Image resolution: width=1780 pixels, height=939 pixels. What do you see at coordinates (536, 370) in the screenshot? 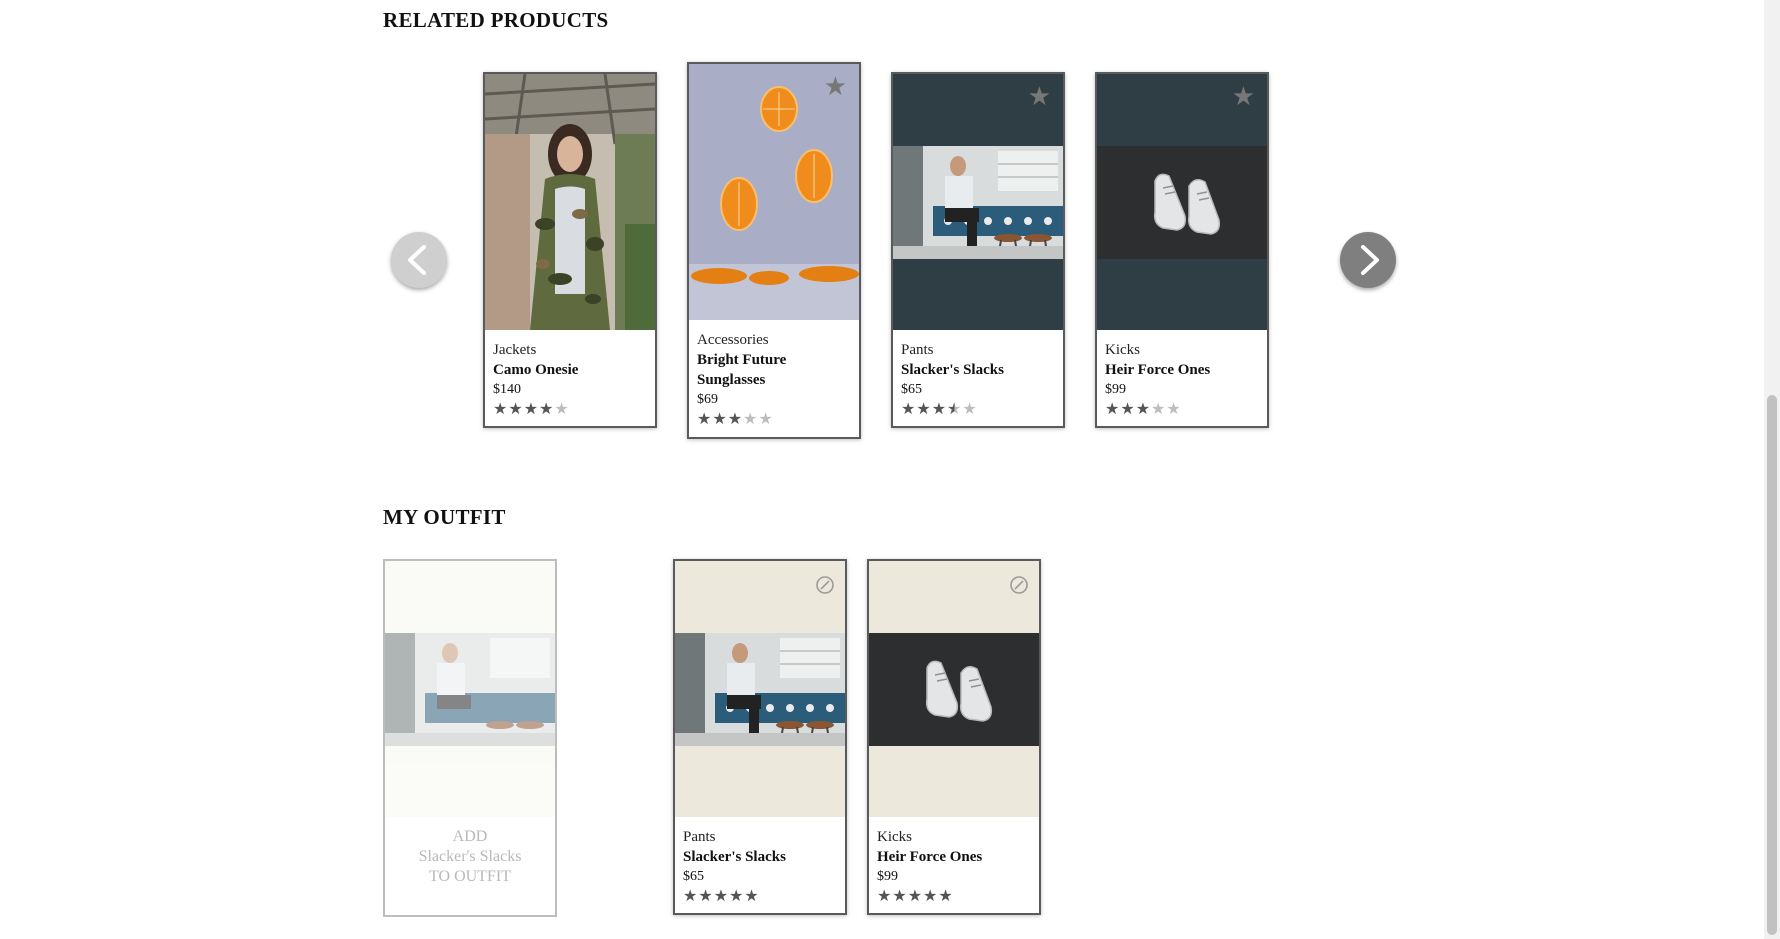
I see `product-name: Camo Onesie` at bounding box center [536, 370].